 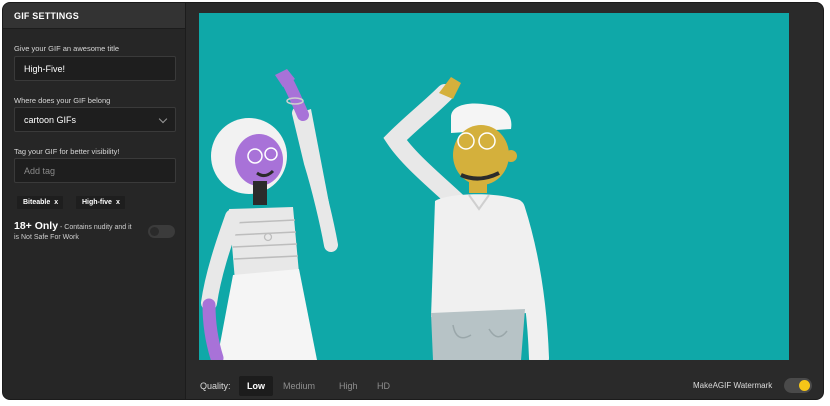 I want to click on adult-toggle, so click(x=161, y=231).